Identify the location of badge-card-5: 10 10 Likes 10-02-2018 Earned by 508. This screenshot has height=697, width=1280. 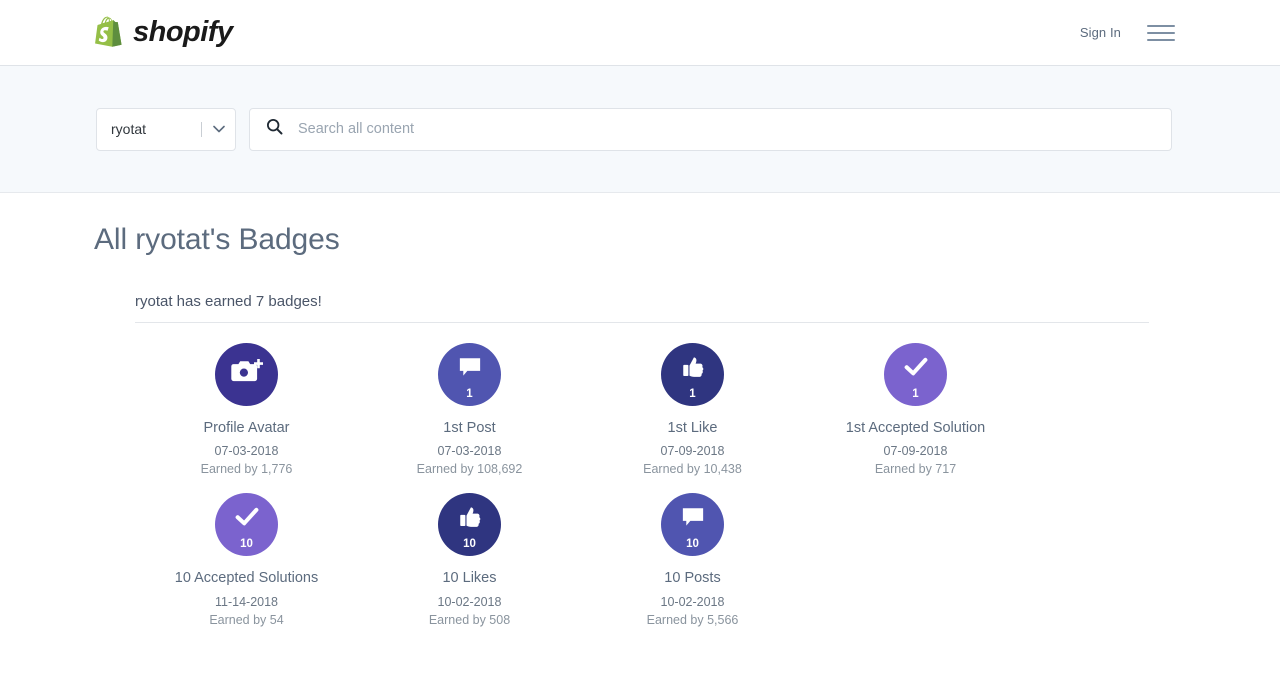
(469, 560).